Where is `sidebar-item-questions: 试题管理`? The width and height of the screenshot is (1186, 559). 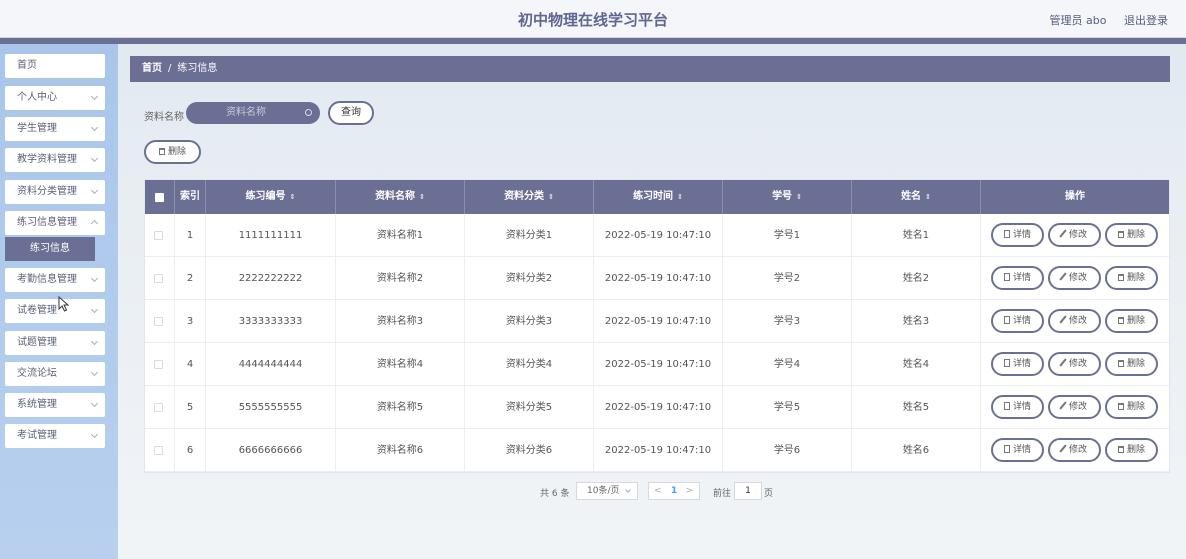 sidebar-item-questions: 试题管理 is located at coordinates (55, 343).